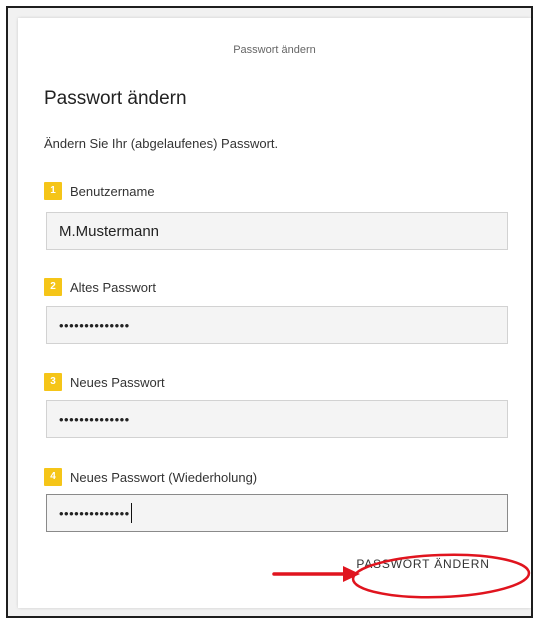 This screenshot has width=541, height=618. I want to click on repeat-password-label: 4 Neues Passwort (Wiederholung), so click(150, 477).